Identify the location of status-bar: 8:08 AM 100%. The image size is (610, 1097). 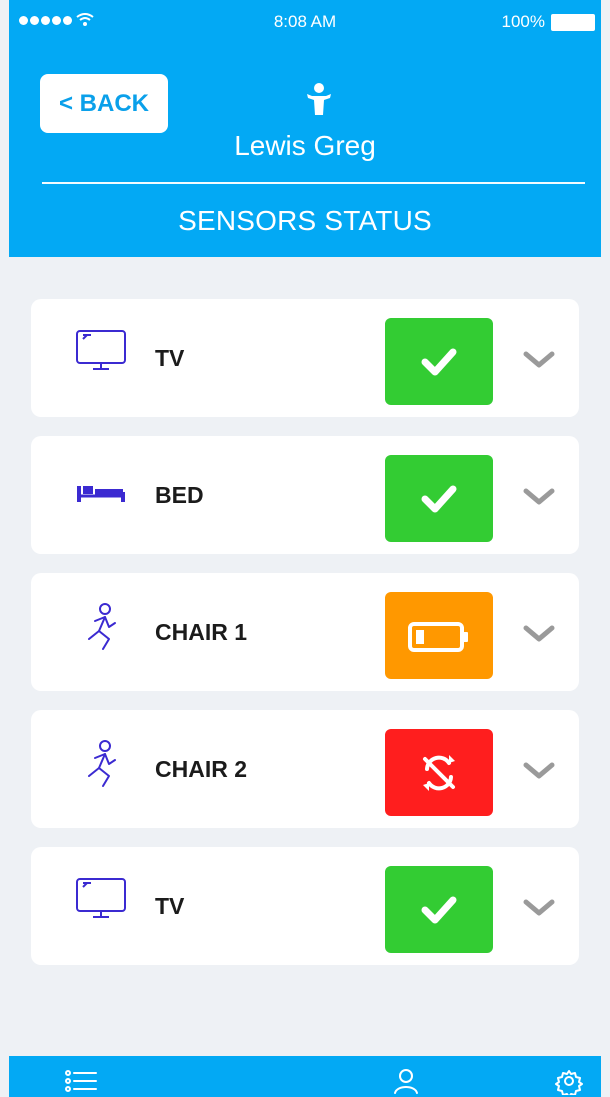
(305, 22).